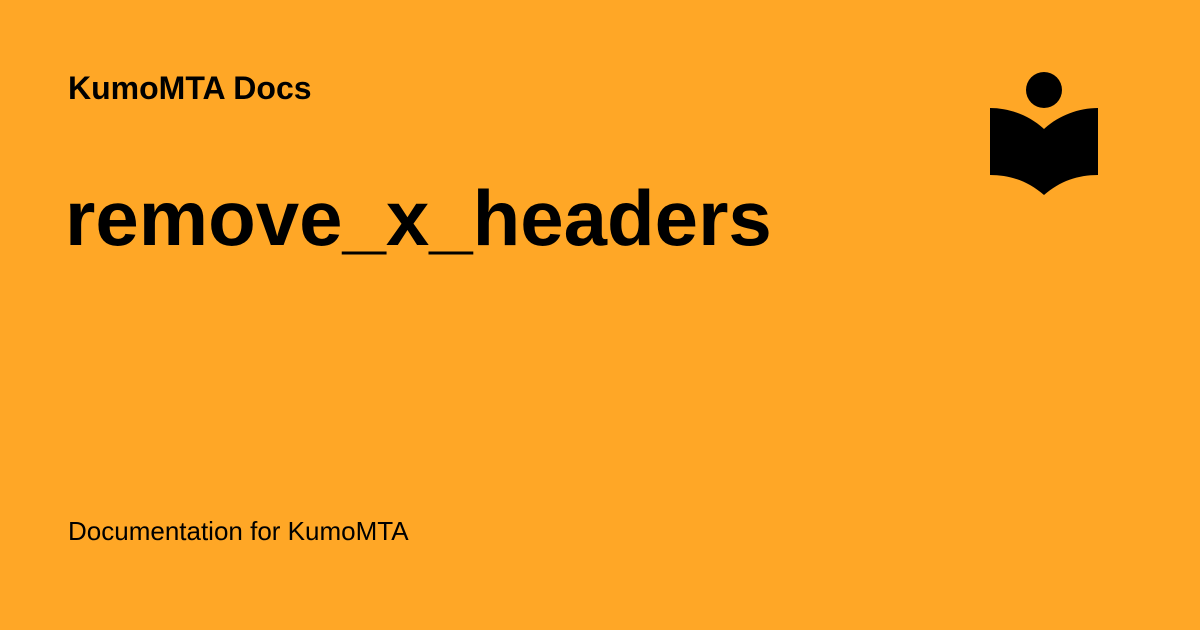 This screenshot has width=1200, height=630. Describe the element at coordinates (238, 531) in the screenshot. I see `site-description: Documentation for KumoMTA` at that location.